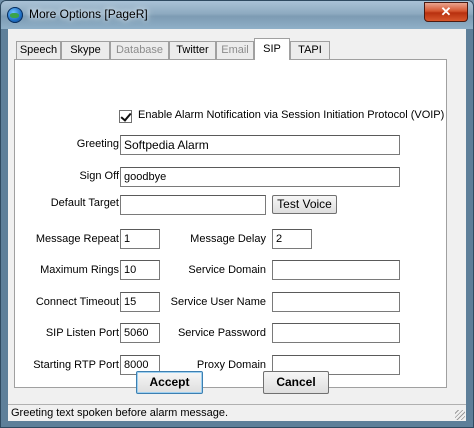 The image size is (474, 428). What do you see at coordinates (336, 333) in the screenshot?
I see `service-password-input` at bounding box center [336, 333].